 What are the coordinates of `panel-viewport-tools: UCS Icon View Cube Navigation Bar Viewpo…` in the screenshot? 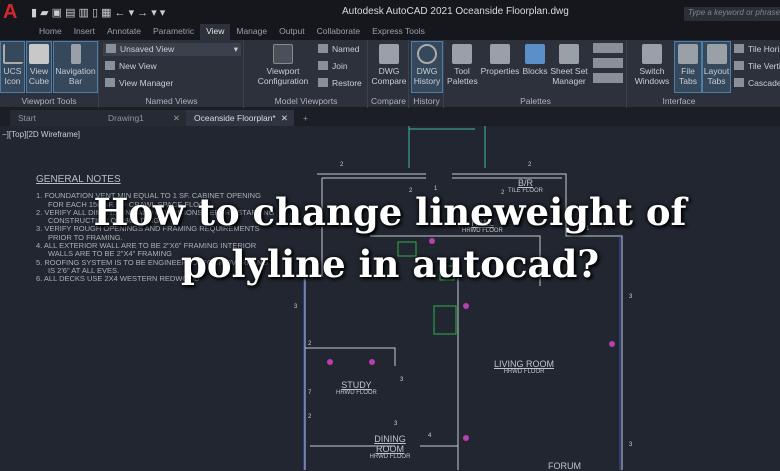 It's located at (49, 74).